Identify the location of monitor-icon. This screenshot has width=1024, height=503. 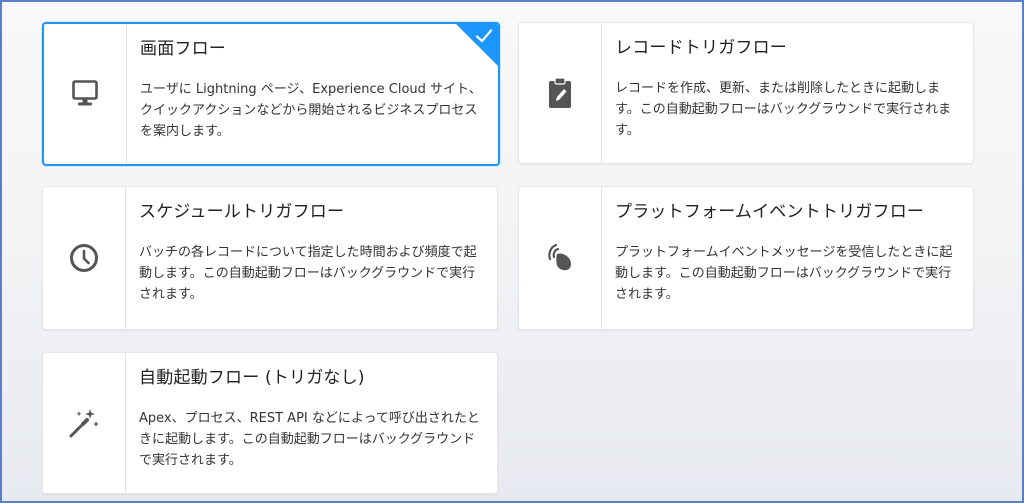
(85, 94).